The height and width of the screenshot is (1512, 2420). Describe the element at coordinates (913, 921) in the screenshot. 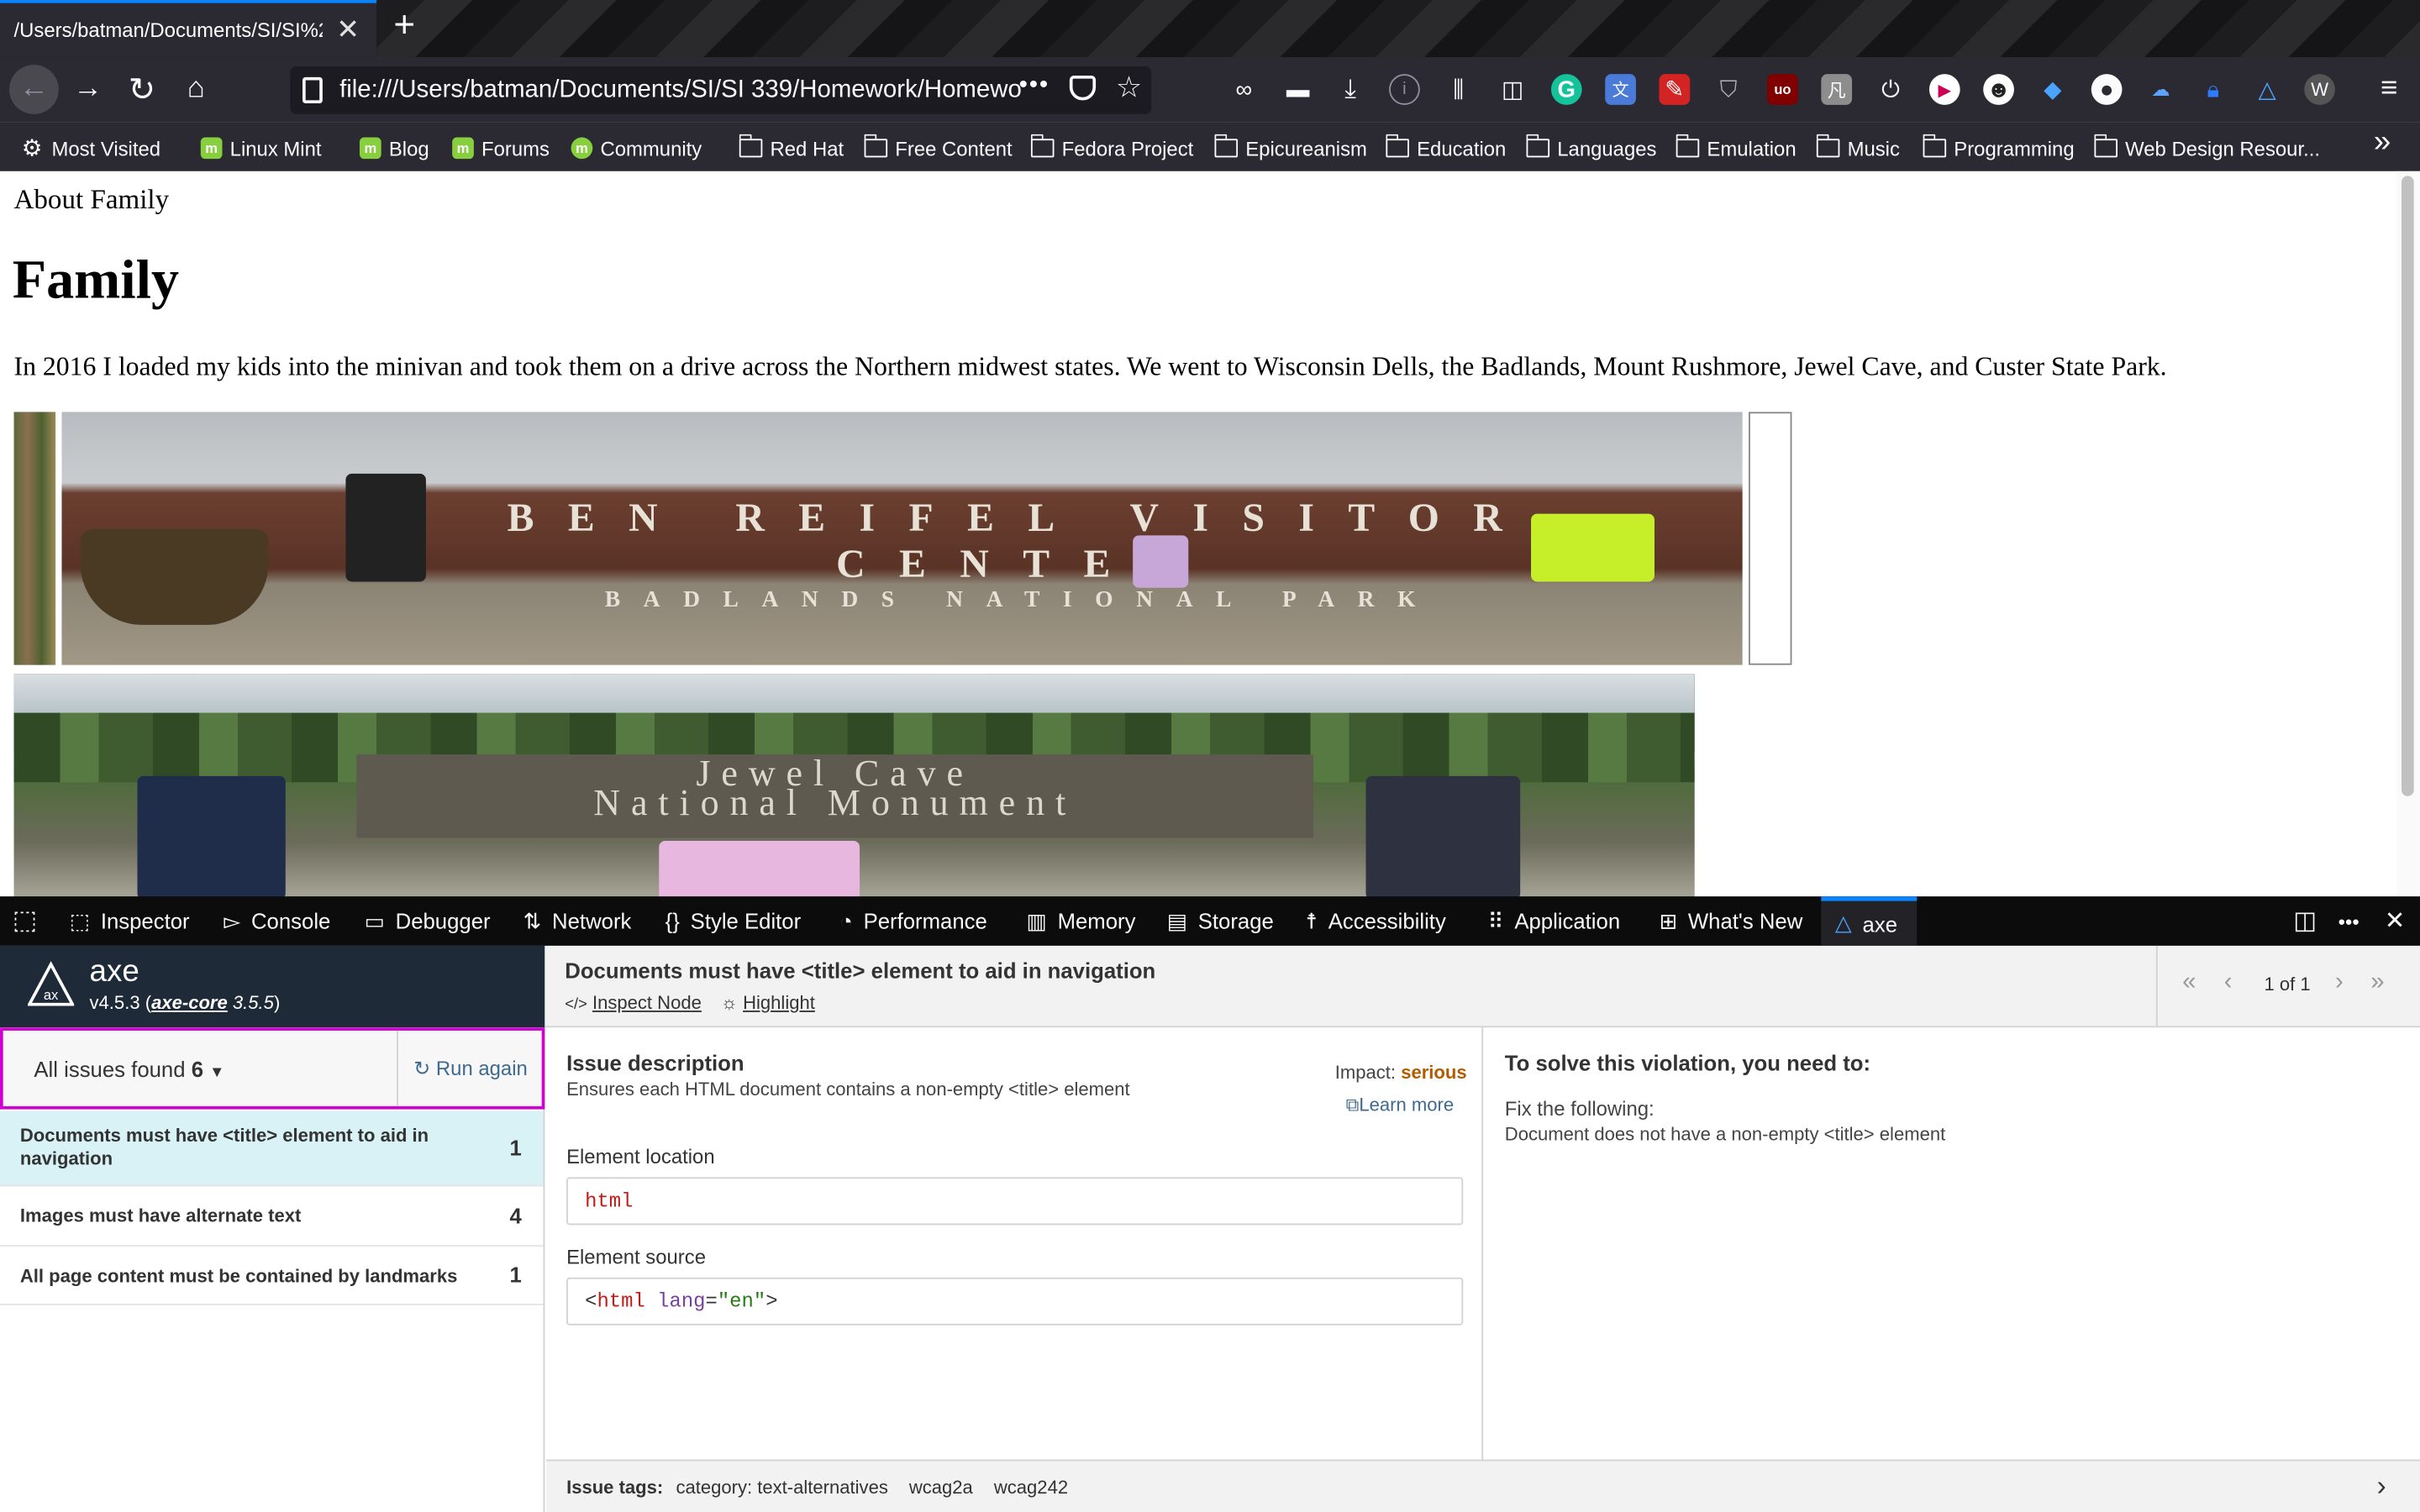

I see `tab-performance: ◔ Performance` at that location.